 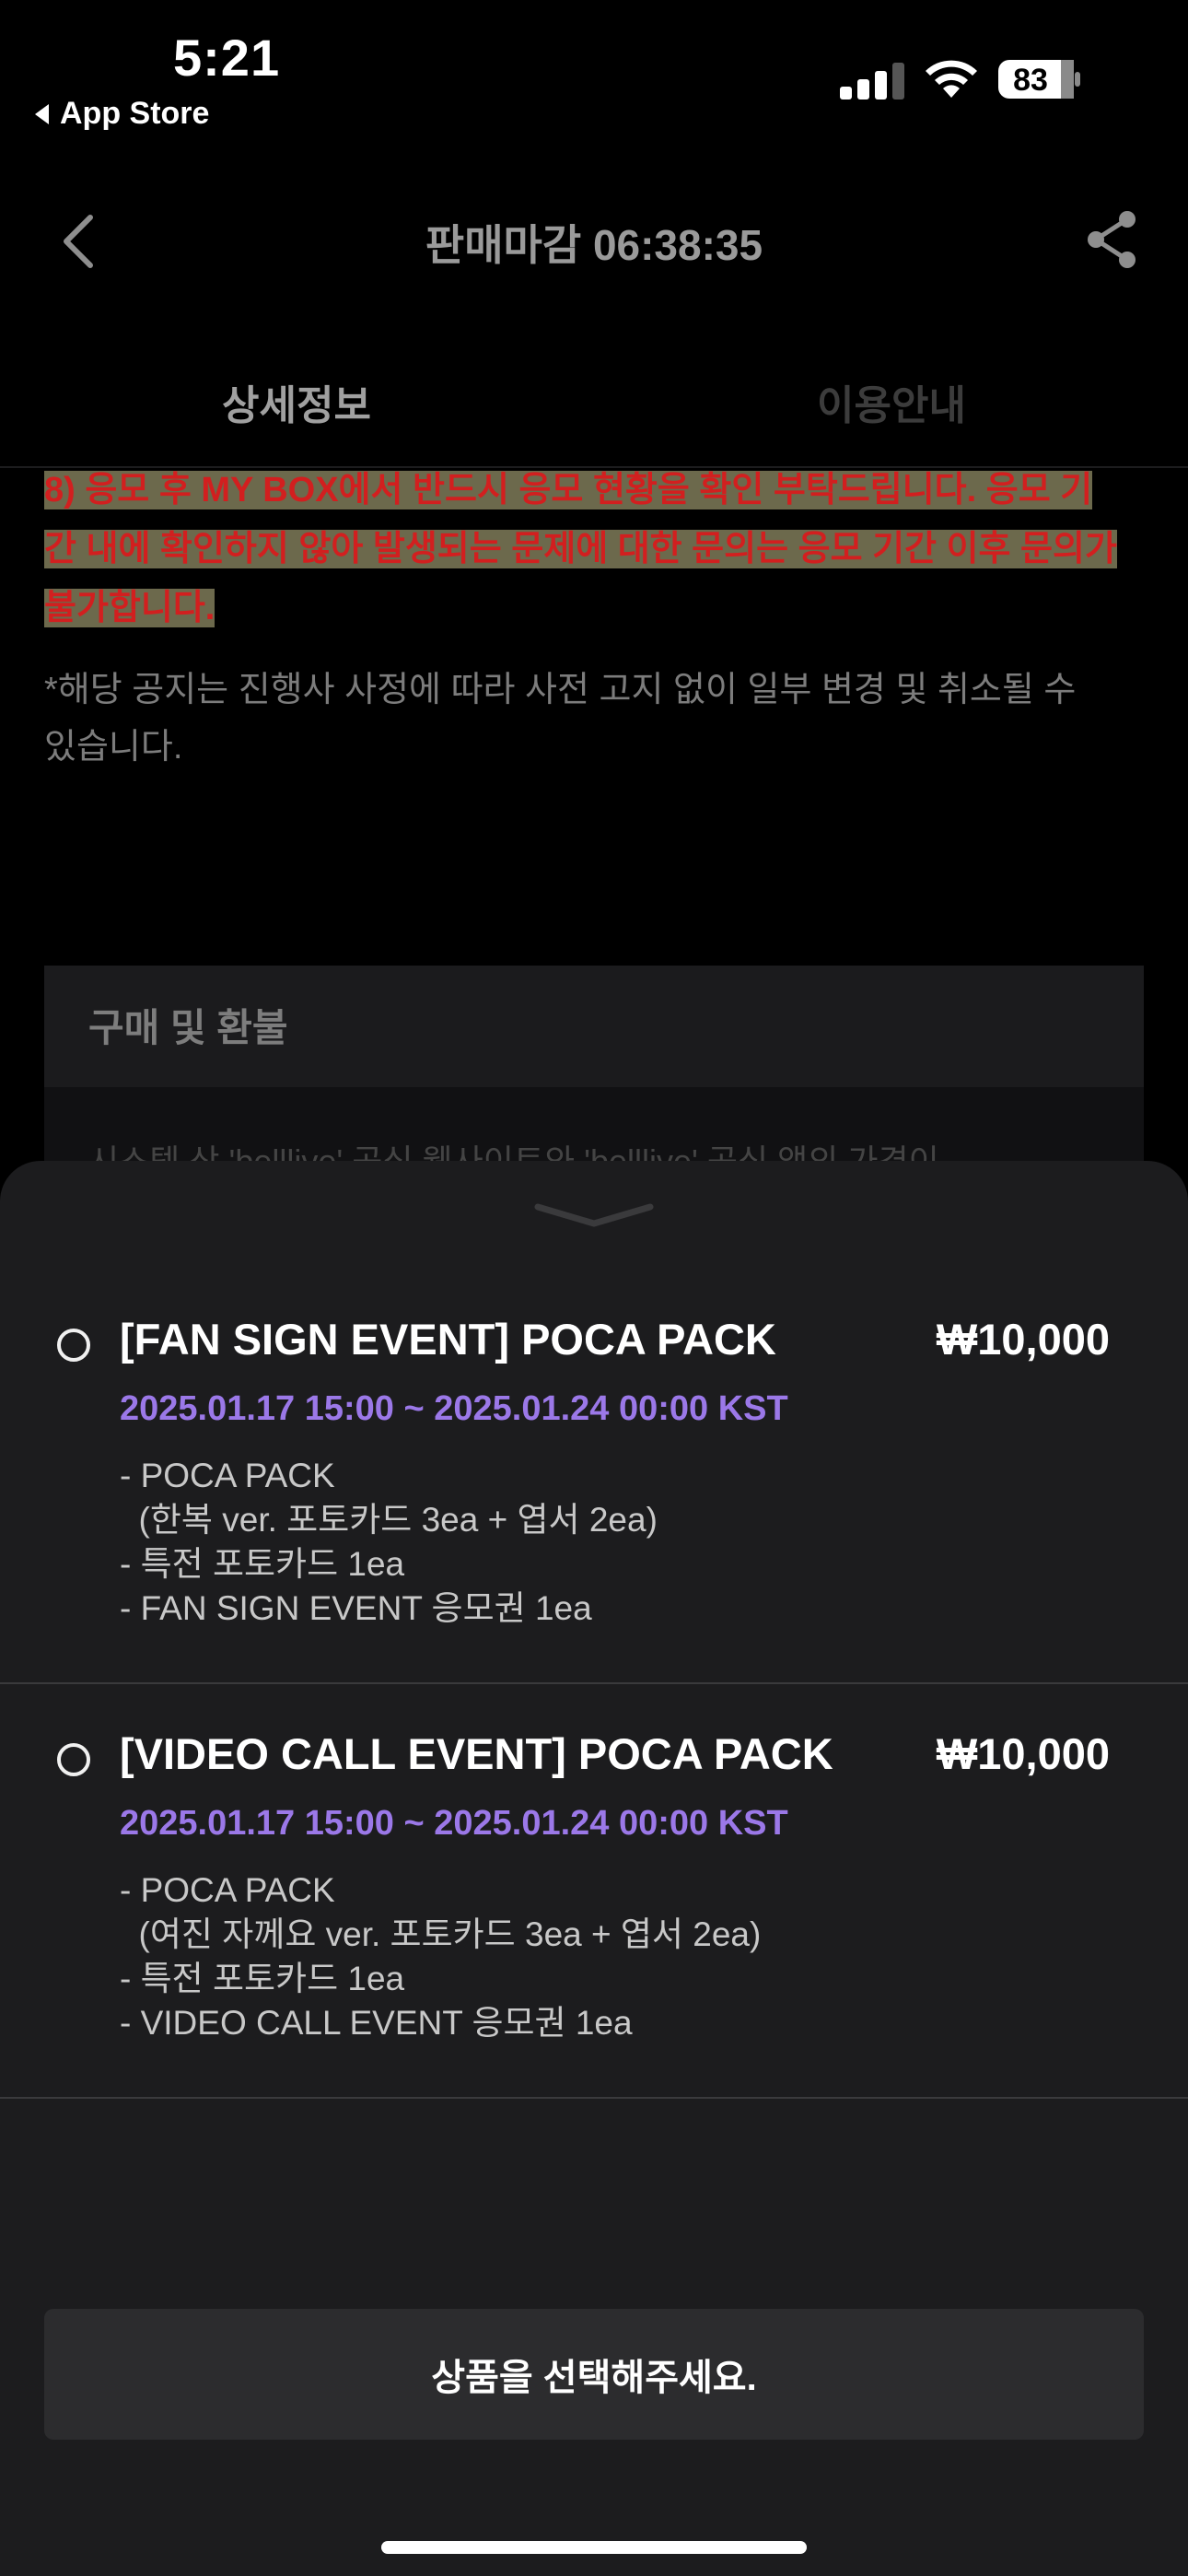 What do you see at coordinates (129, 608) in the screenshot?
I see `notice-line: 불가합니다.` at bounding box center [129, 608].